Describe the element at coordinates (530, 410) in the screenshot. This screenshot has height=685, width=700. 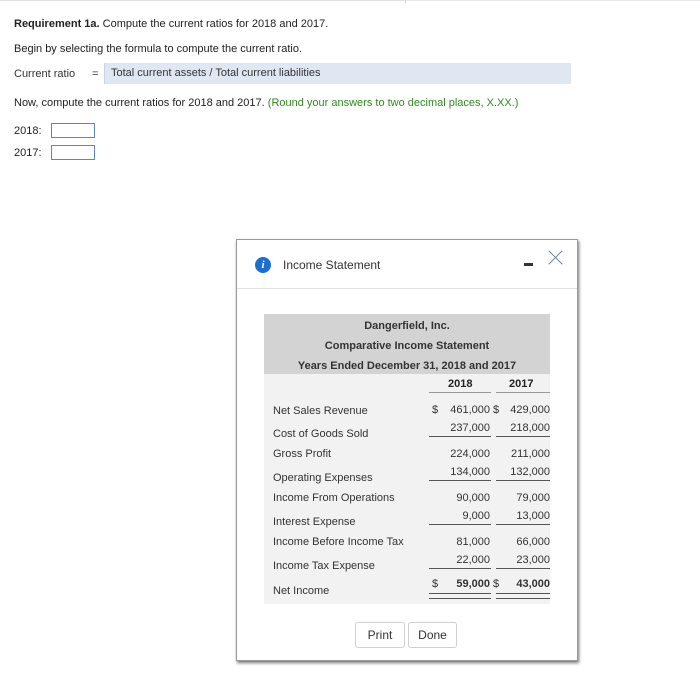
I see `net-sales-2017: 429,000` at that location.